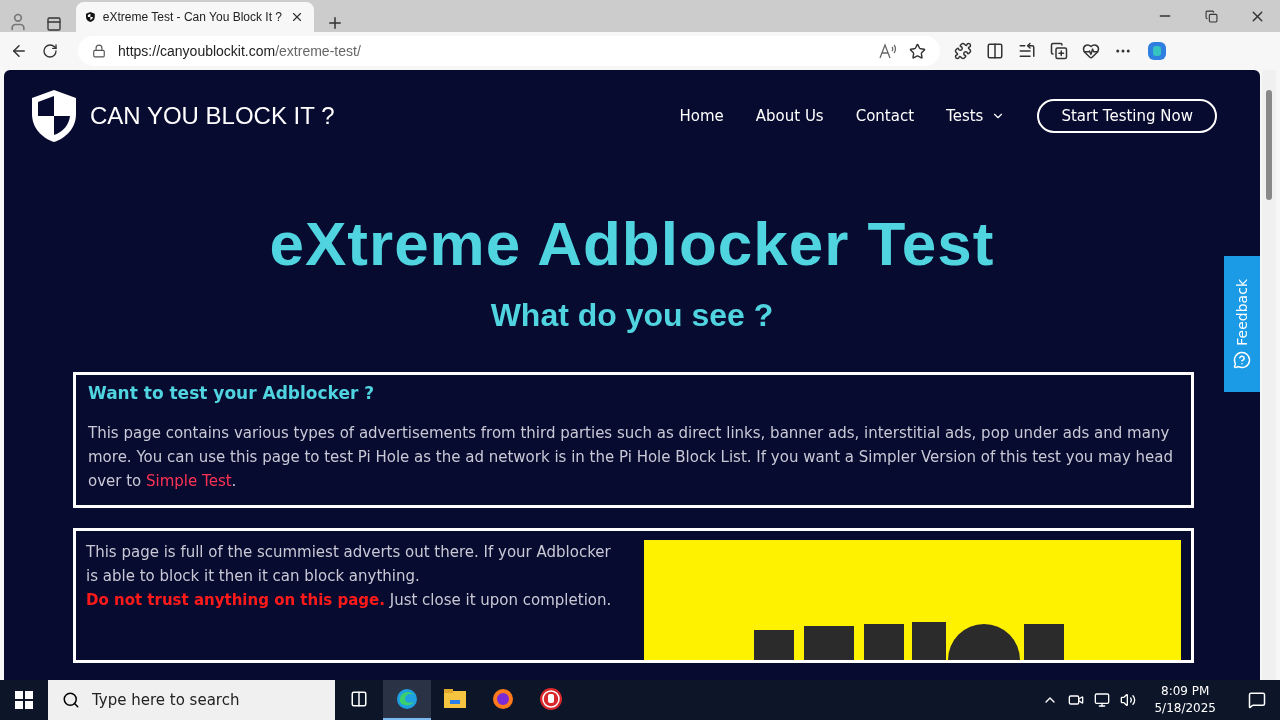 The width and height of the screenshot is (1280, 720). I want to click on page-subheading: What do you see ?, so click(632, 315).